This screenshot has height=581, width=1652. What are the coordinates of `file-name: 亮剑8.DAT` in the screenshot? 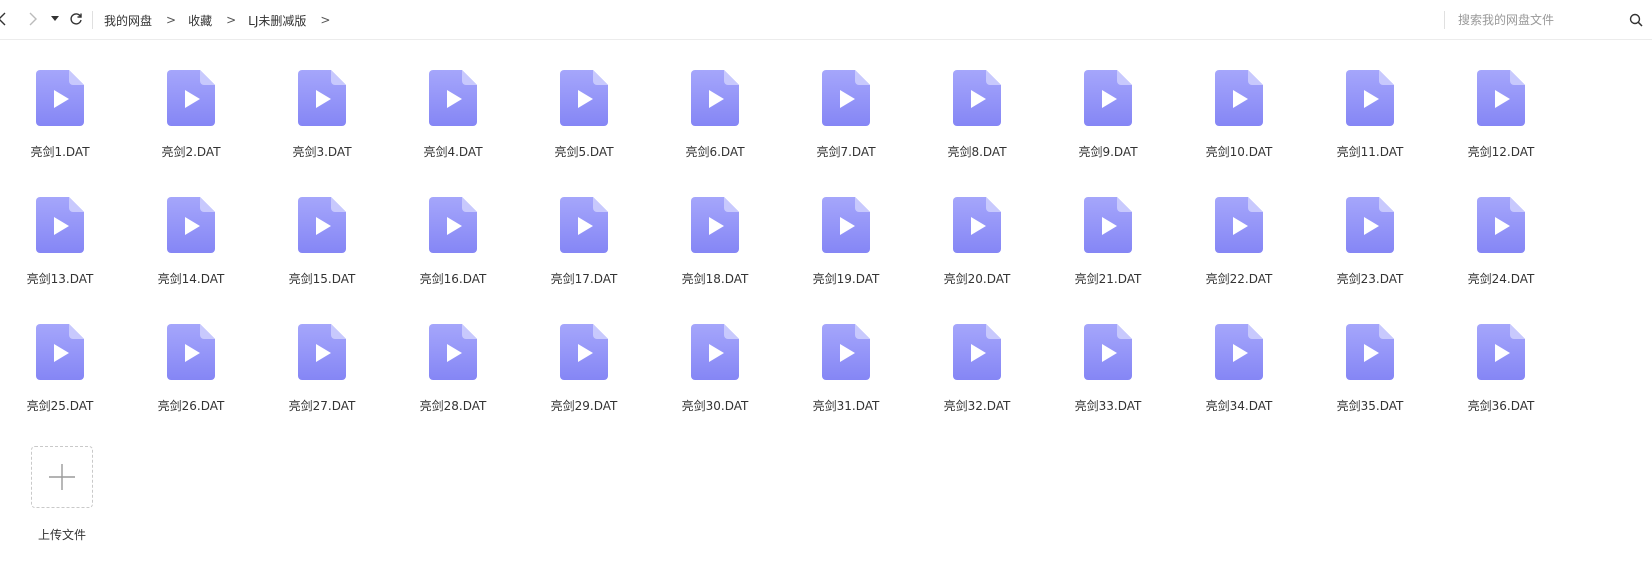 It's located at (977, 152).